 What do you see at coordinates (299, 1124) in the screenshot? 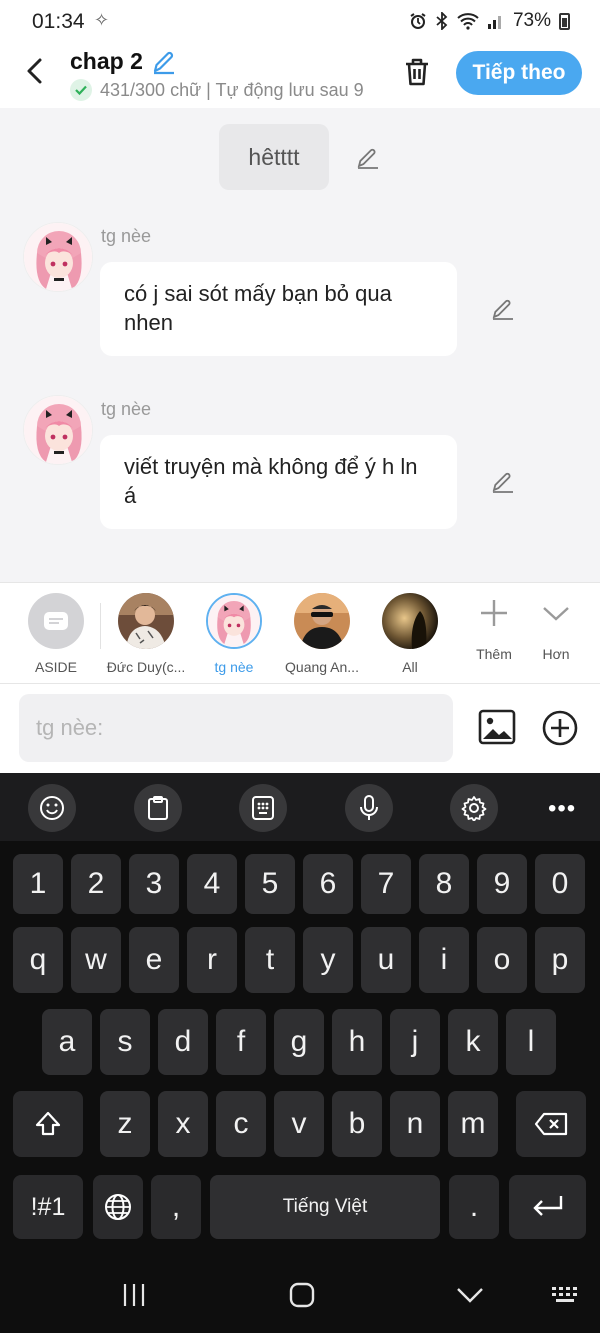
I see `key: v` at bounding box center [299, 1124].